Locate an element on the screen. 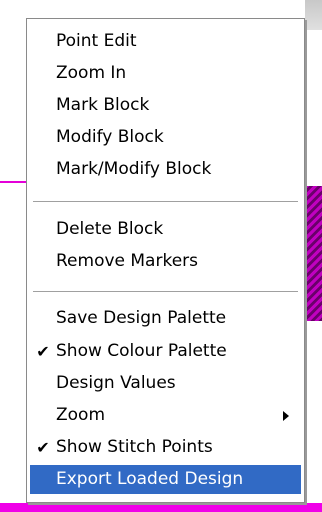  menu-item-save-design-palette: Save Design Palette is located at coordinates (165, 318).